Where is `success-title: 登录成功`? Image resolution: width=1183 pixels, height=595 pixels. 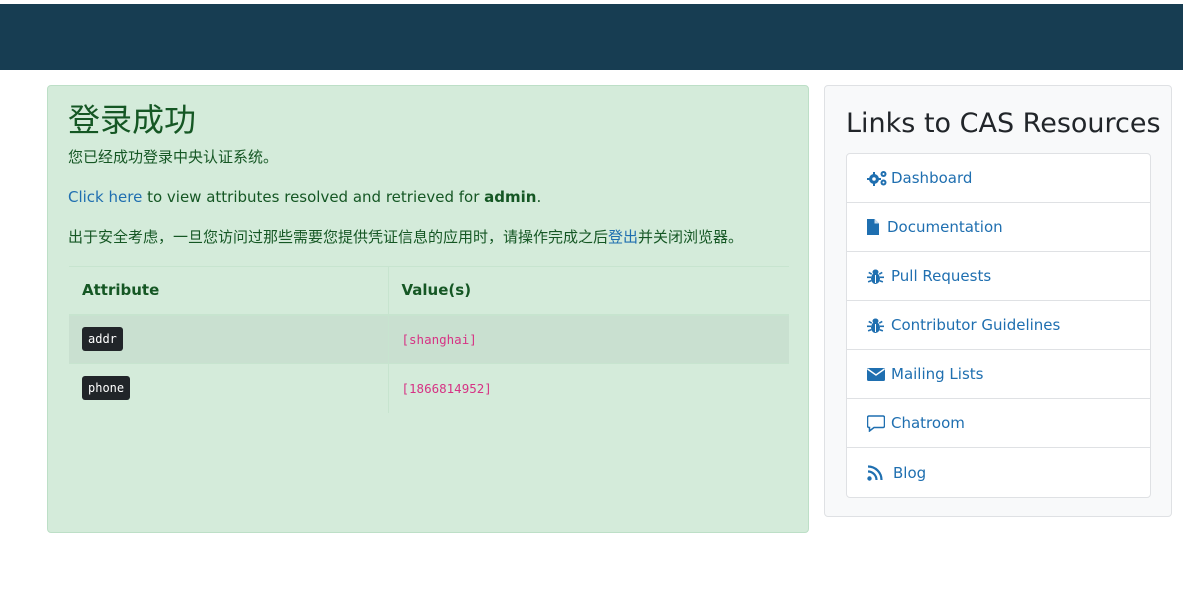 success-title: 登录成功 is located at coordinates (132, 120).